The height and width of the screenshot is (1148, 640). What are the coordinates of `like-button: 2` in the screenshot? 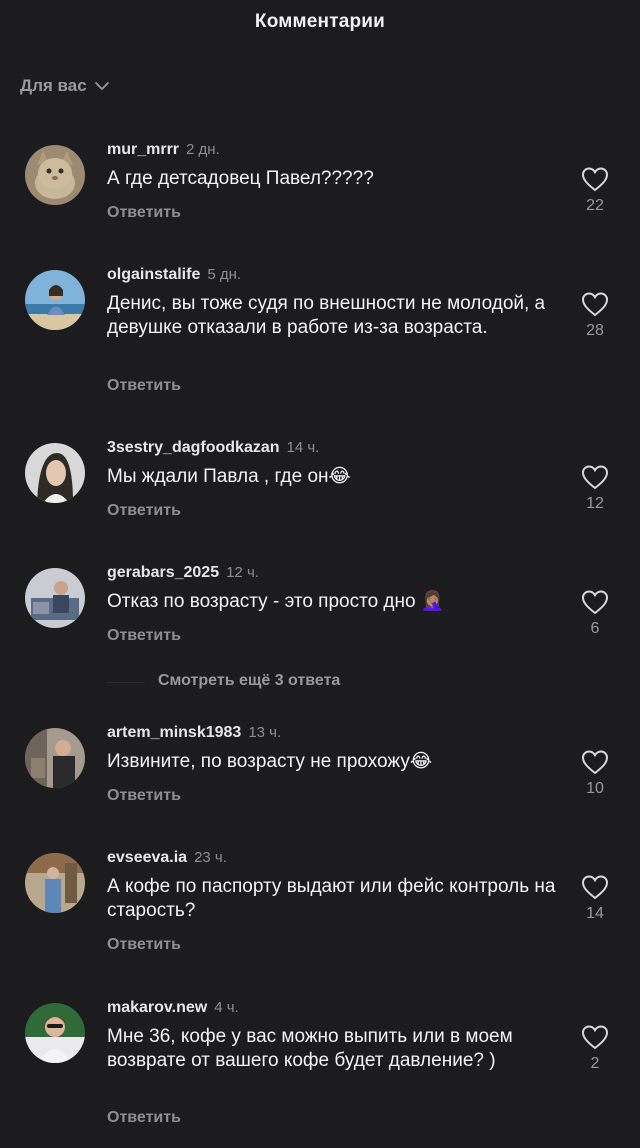 It's located at (595, 1048).